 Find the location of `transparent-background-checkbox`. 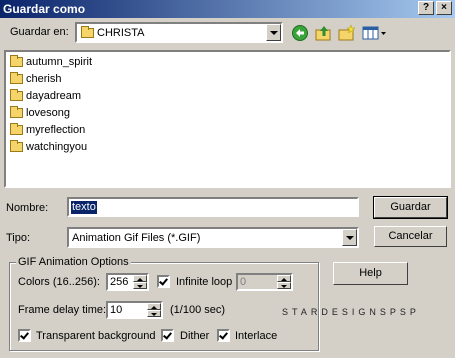

transparent-background-checkbox is located at coordinates (24, 335).